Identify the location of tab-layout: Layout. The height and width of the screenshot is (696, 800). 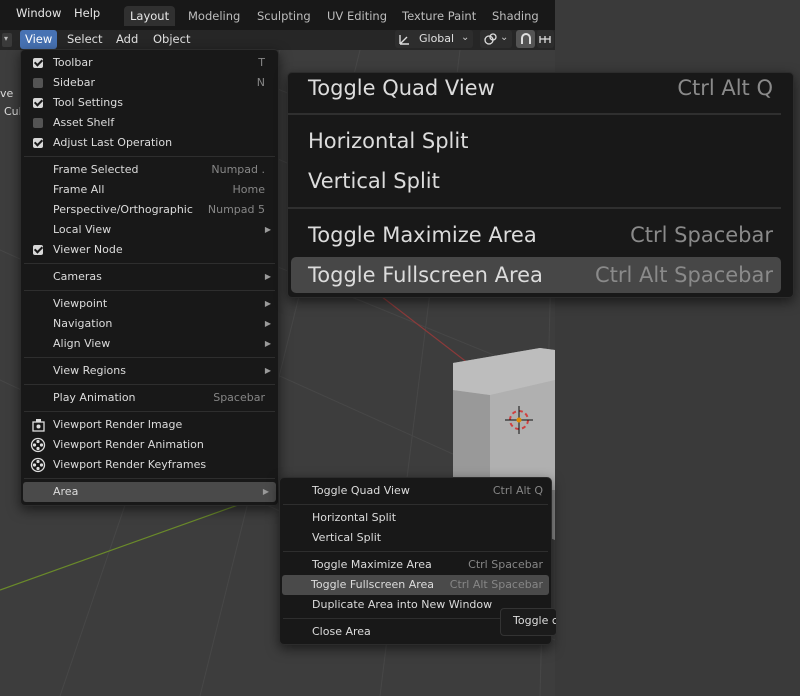
(150, 16).